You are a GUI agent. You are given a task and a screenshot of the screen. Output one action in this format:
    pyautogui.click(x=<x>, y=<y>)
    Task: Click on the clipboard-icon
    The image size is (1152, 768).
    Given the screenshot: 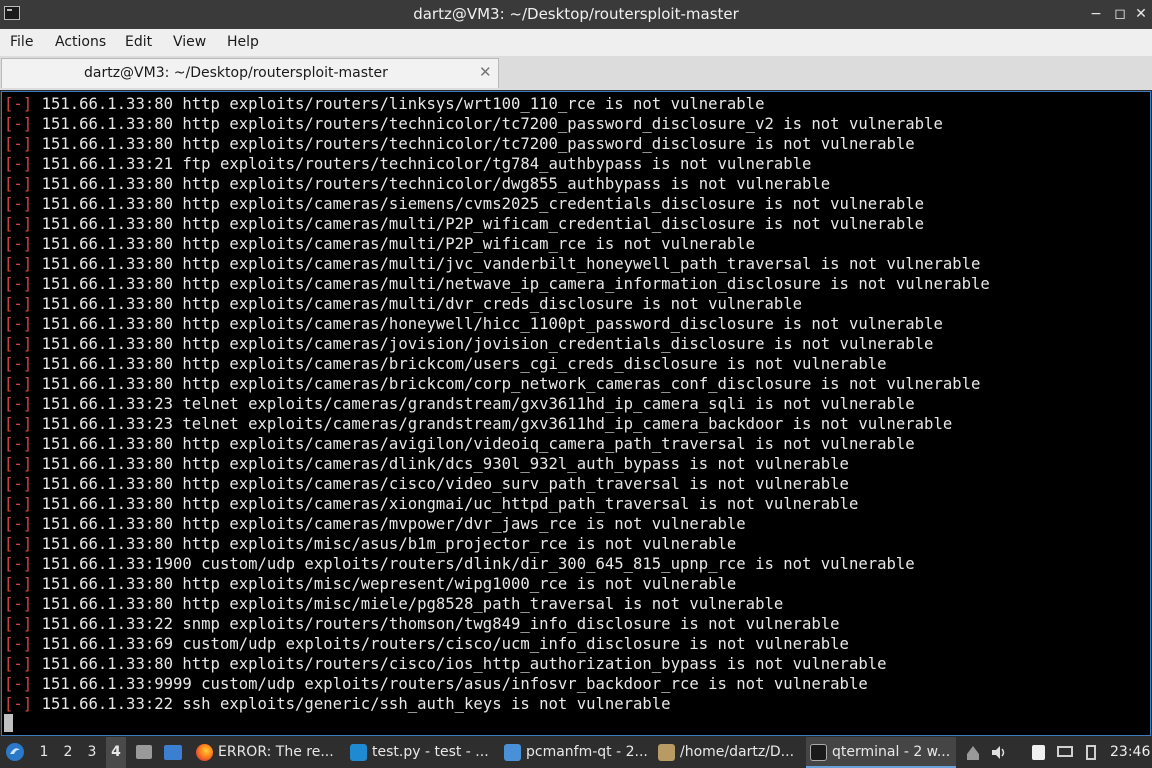 What is the action you would take?
    pyautogui.click(x=1039, y=752)
    